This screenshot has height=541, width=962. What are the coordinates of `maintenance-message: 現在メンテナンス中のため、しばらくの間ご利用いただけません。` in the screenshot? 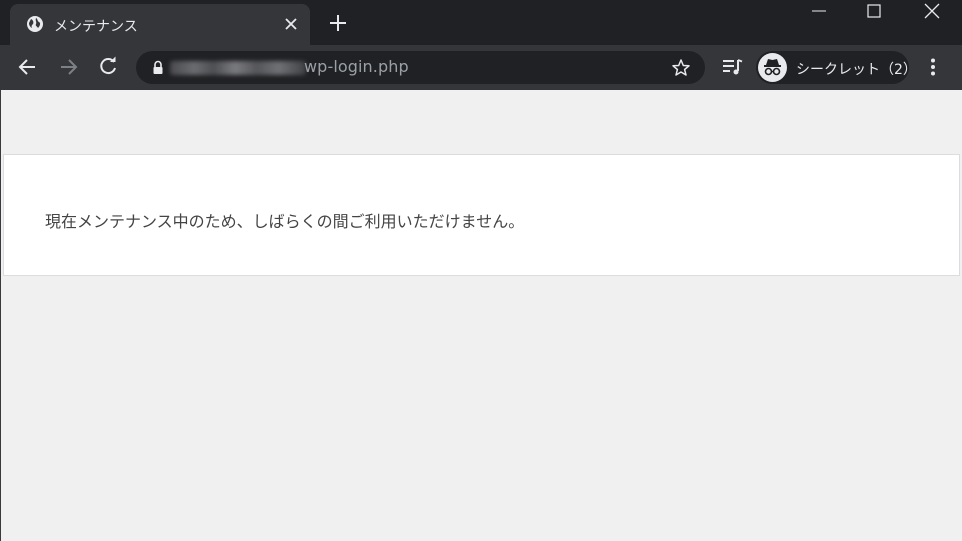 It's located at (285, 221).